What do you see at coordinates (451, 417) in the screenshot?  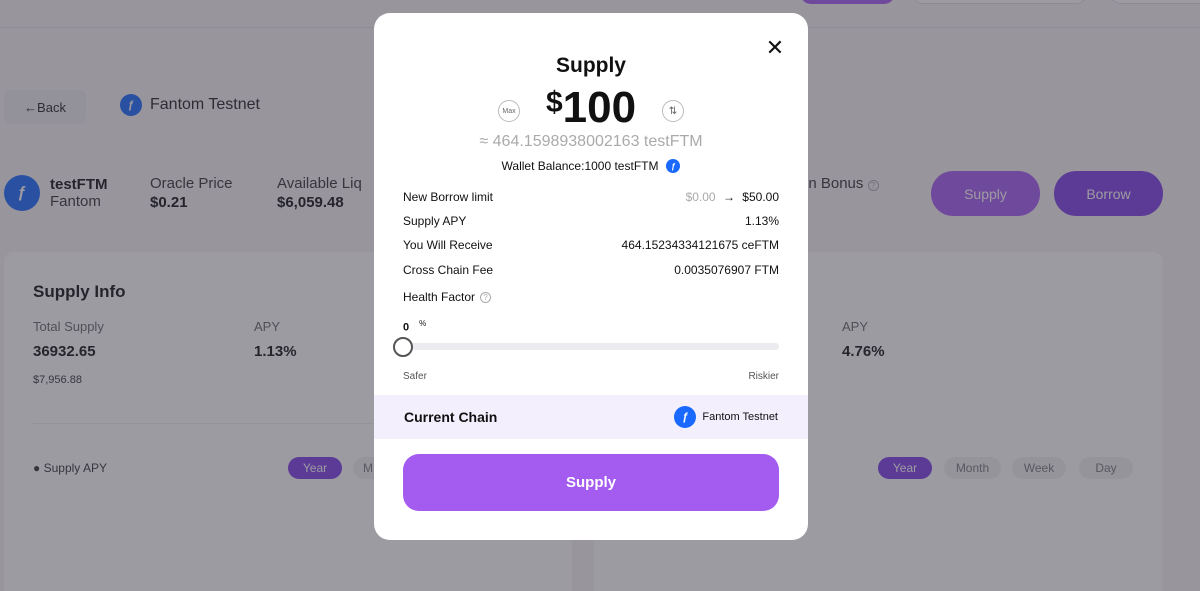 I see `current-chain-label: Current Chain` at bounding box center [451, 417].